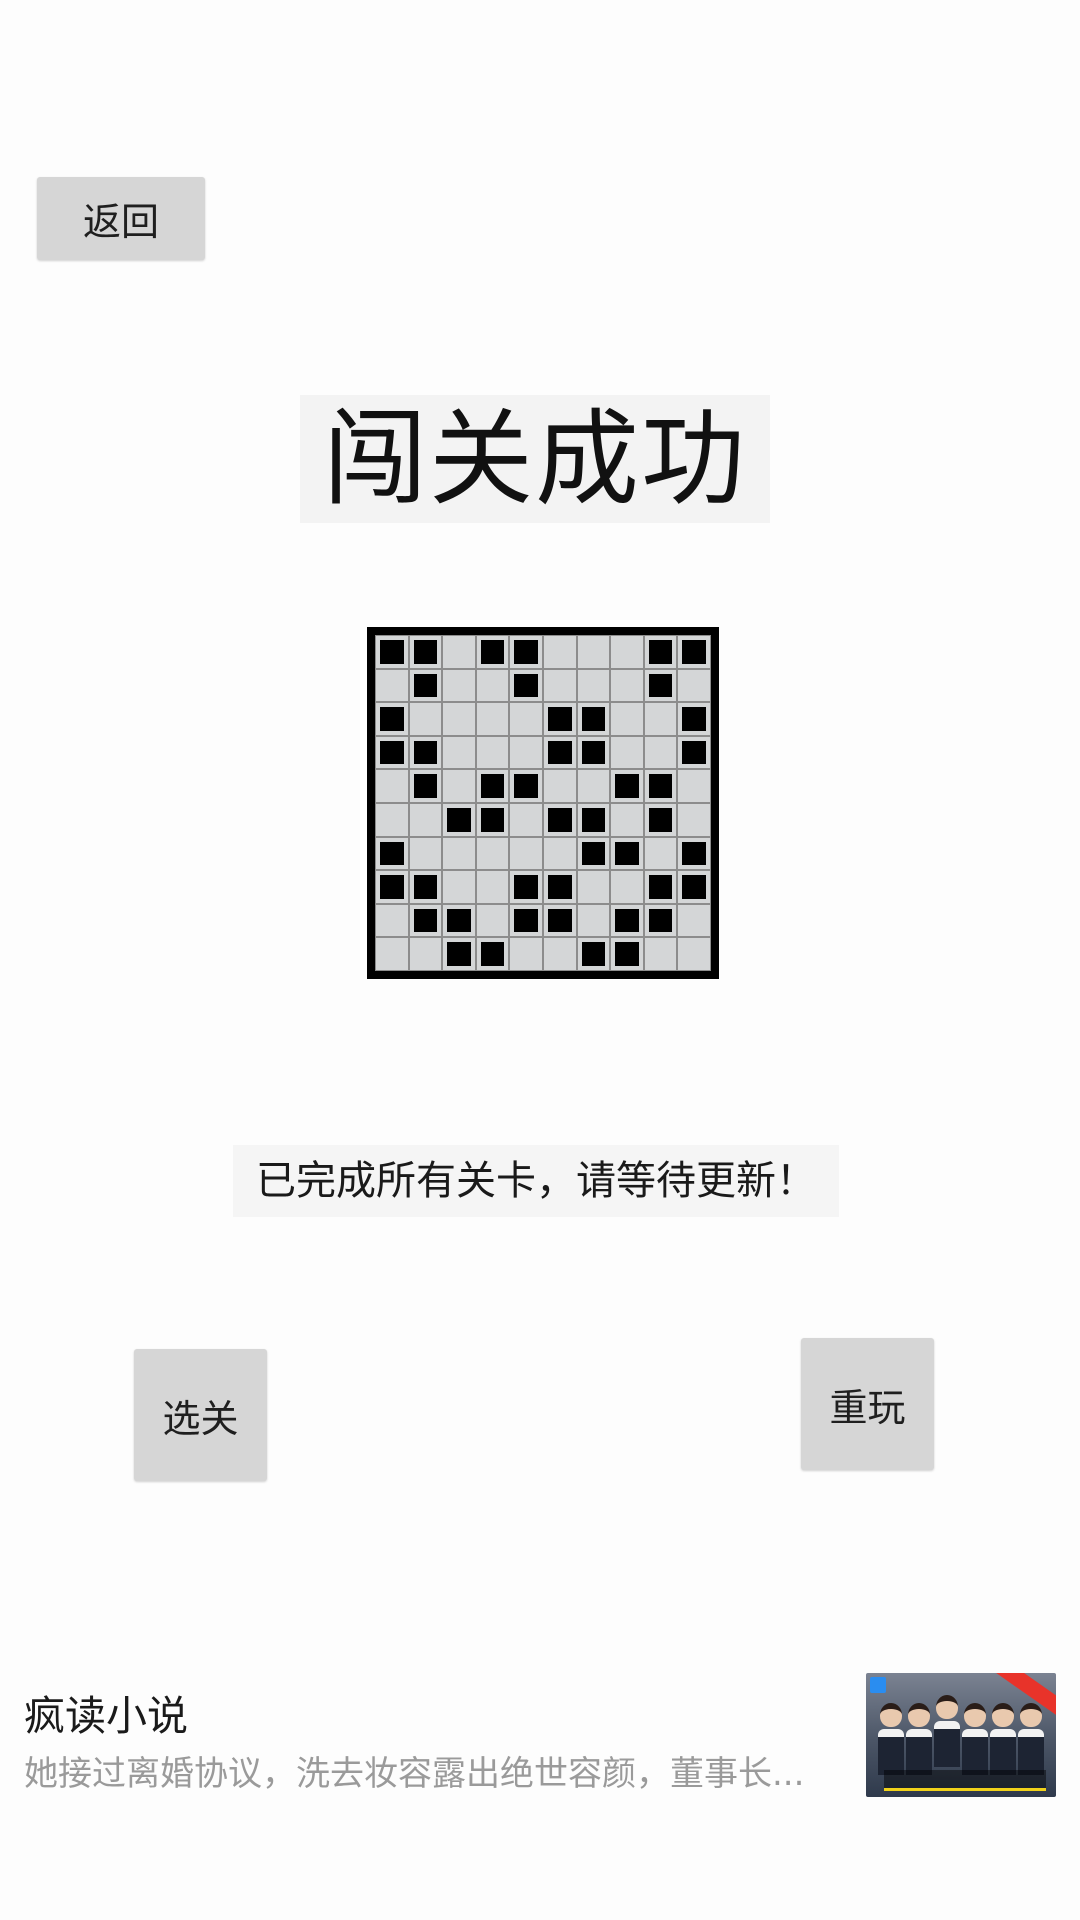 The height and width of the screenshot is (1920, 1080). Describe the element at coordinates (536, 1181) in the screenshot. I see `completion-message: 已完成所有关卡，请等待更新！` at that location.